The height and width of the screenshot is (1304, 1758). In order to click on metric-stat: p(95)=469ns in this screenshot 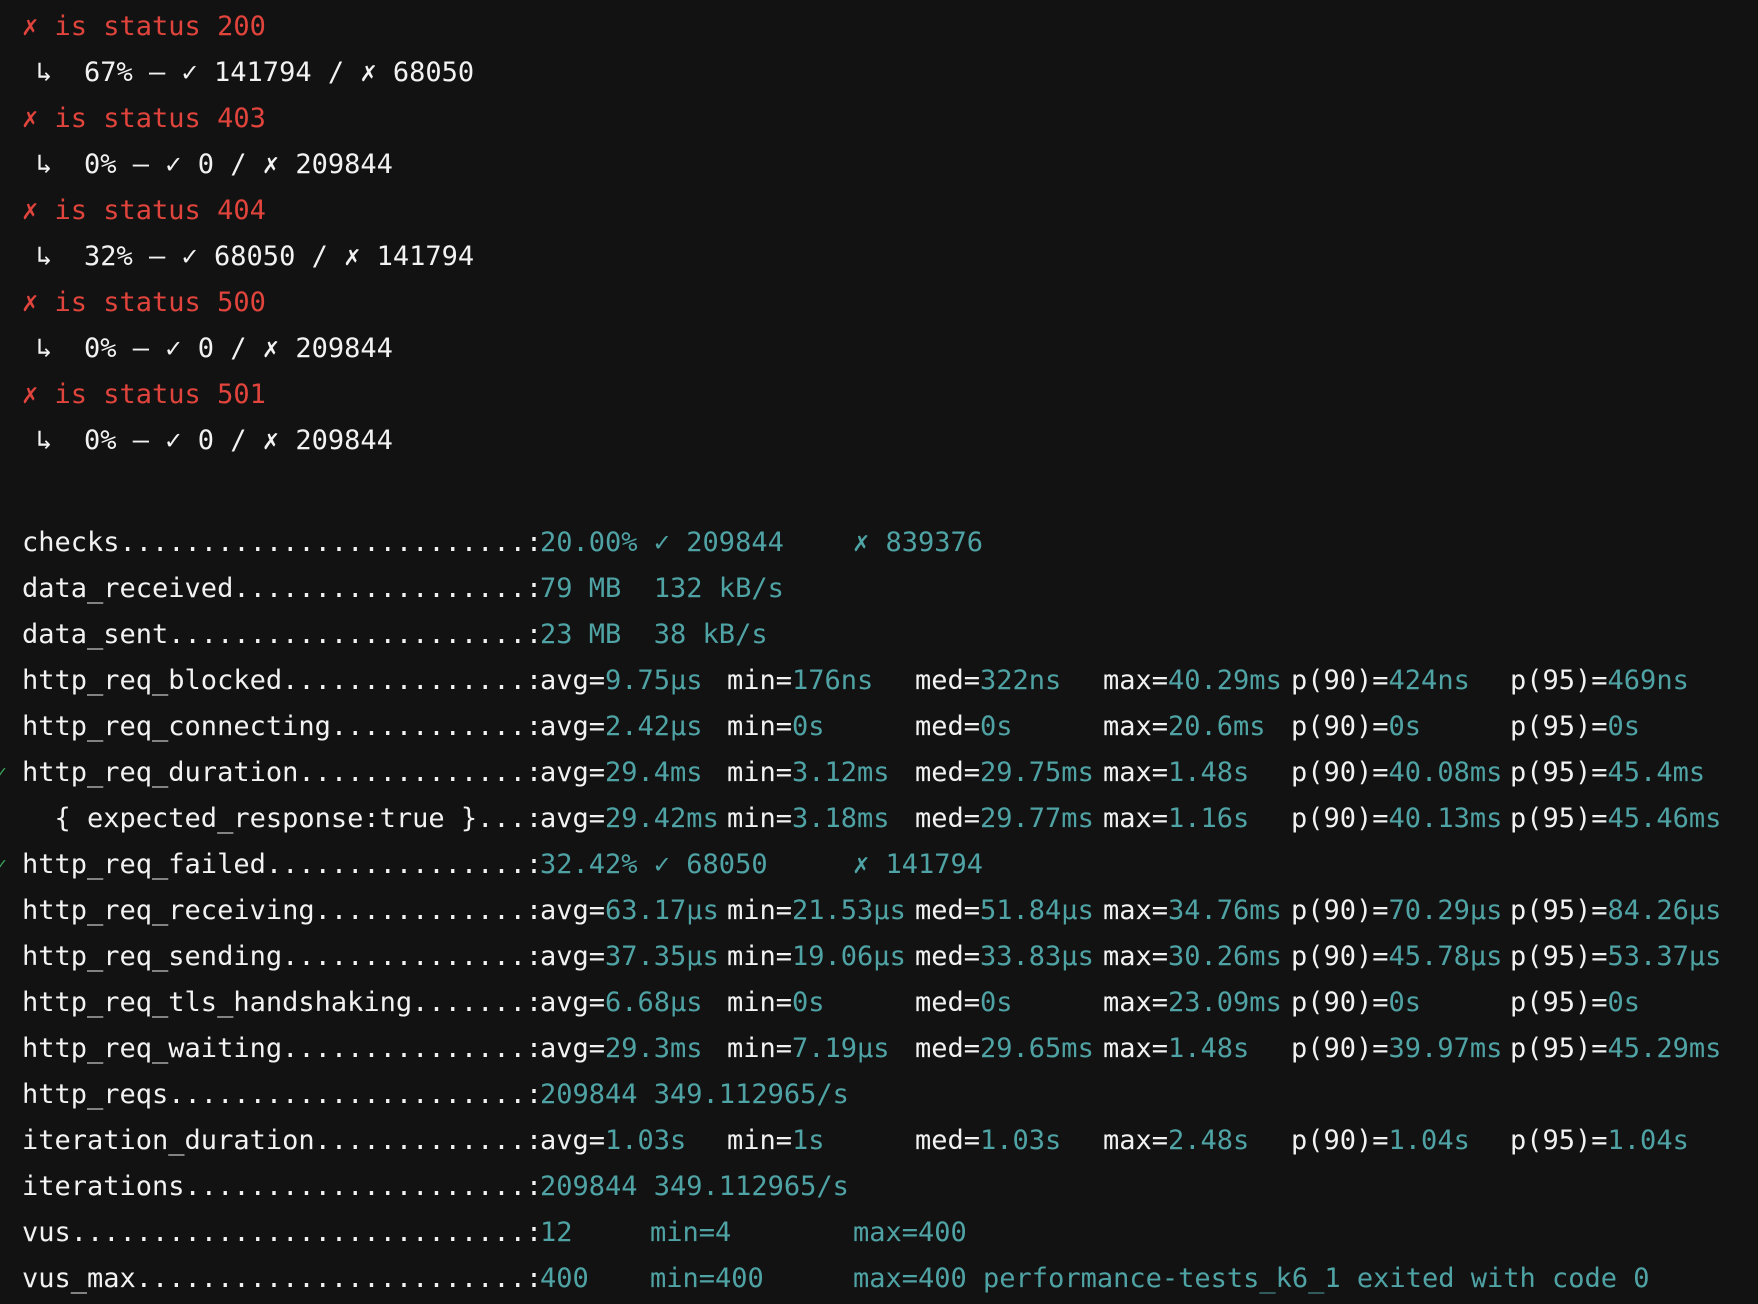, I will do `click(1599, 681)`.